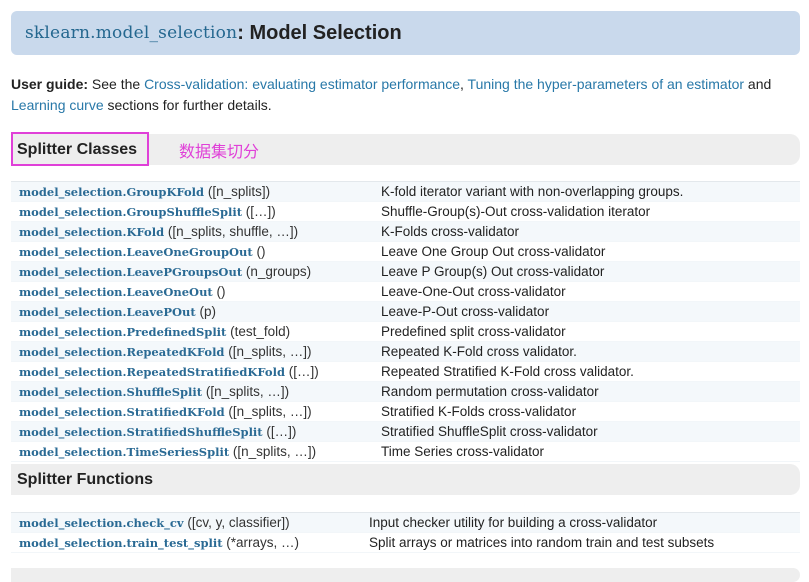 The width and height of the screenshot is (809, 582). I want to click on api-name-link: model_selection.LeavePOut, so click(107, 312).